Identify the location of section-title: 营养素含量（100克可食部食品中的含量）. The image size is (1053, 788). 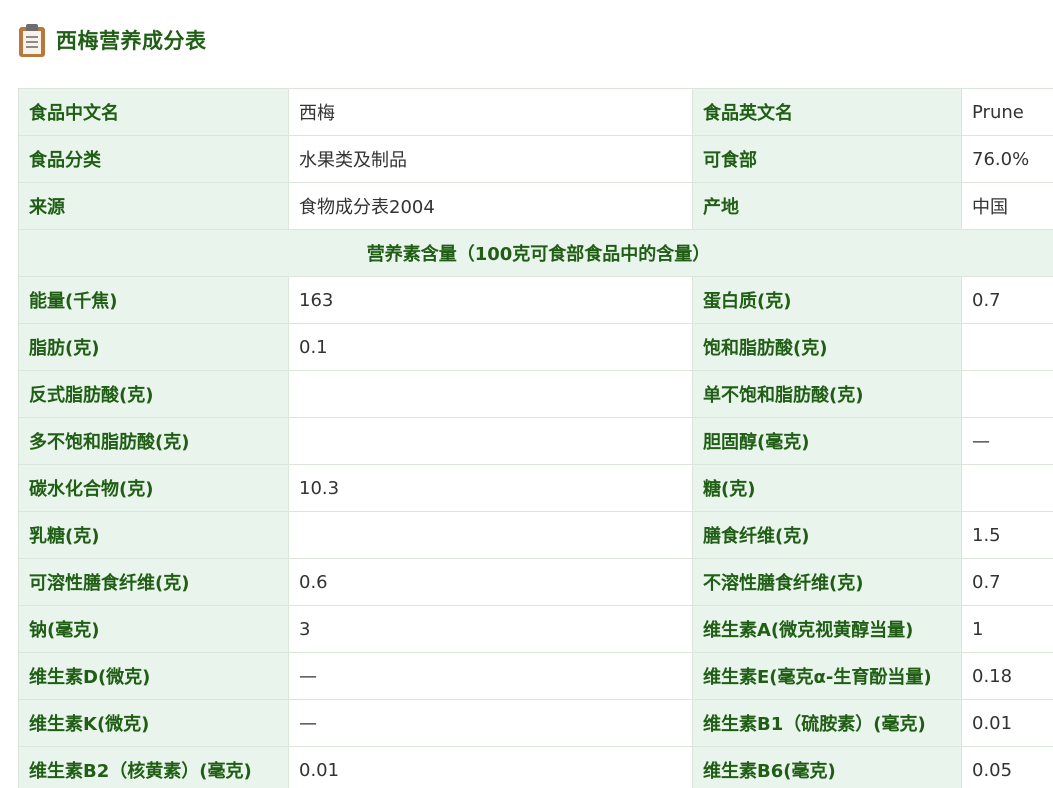
(535, 253).